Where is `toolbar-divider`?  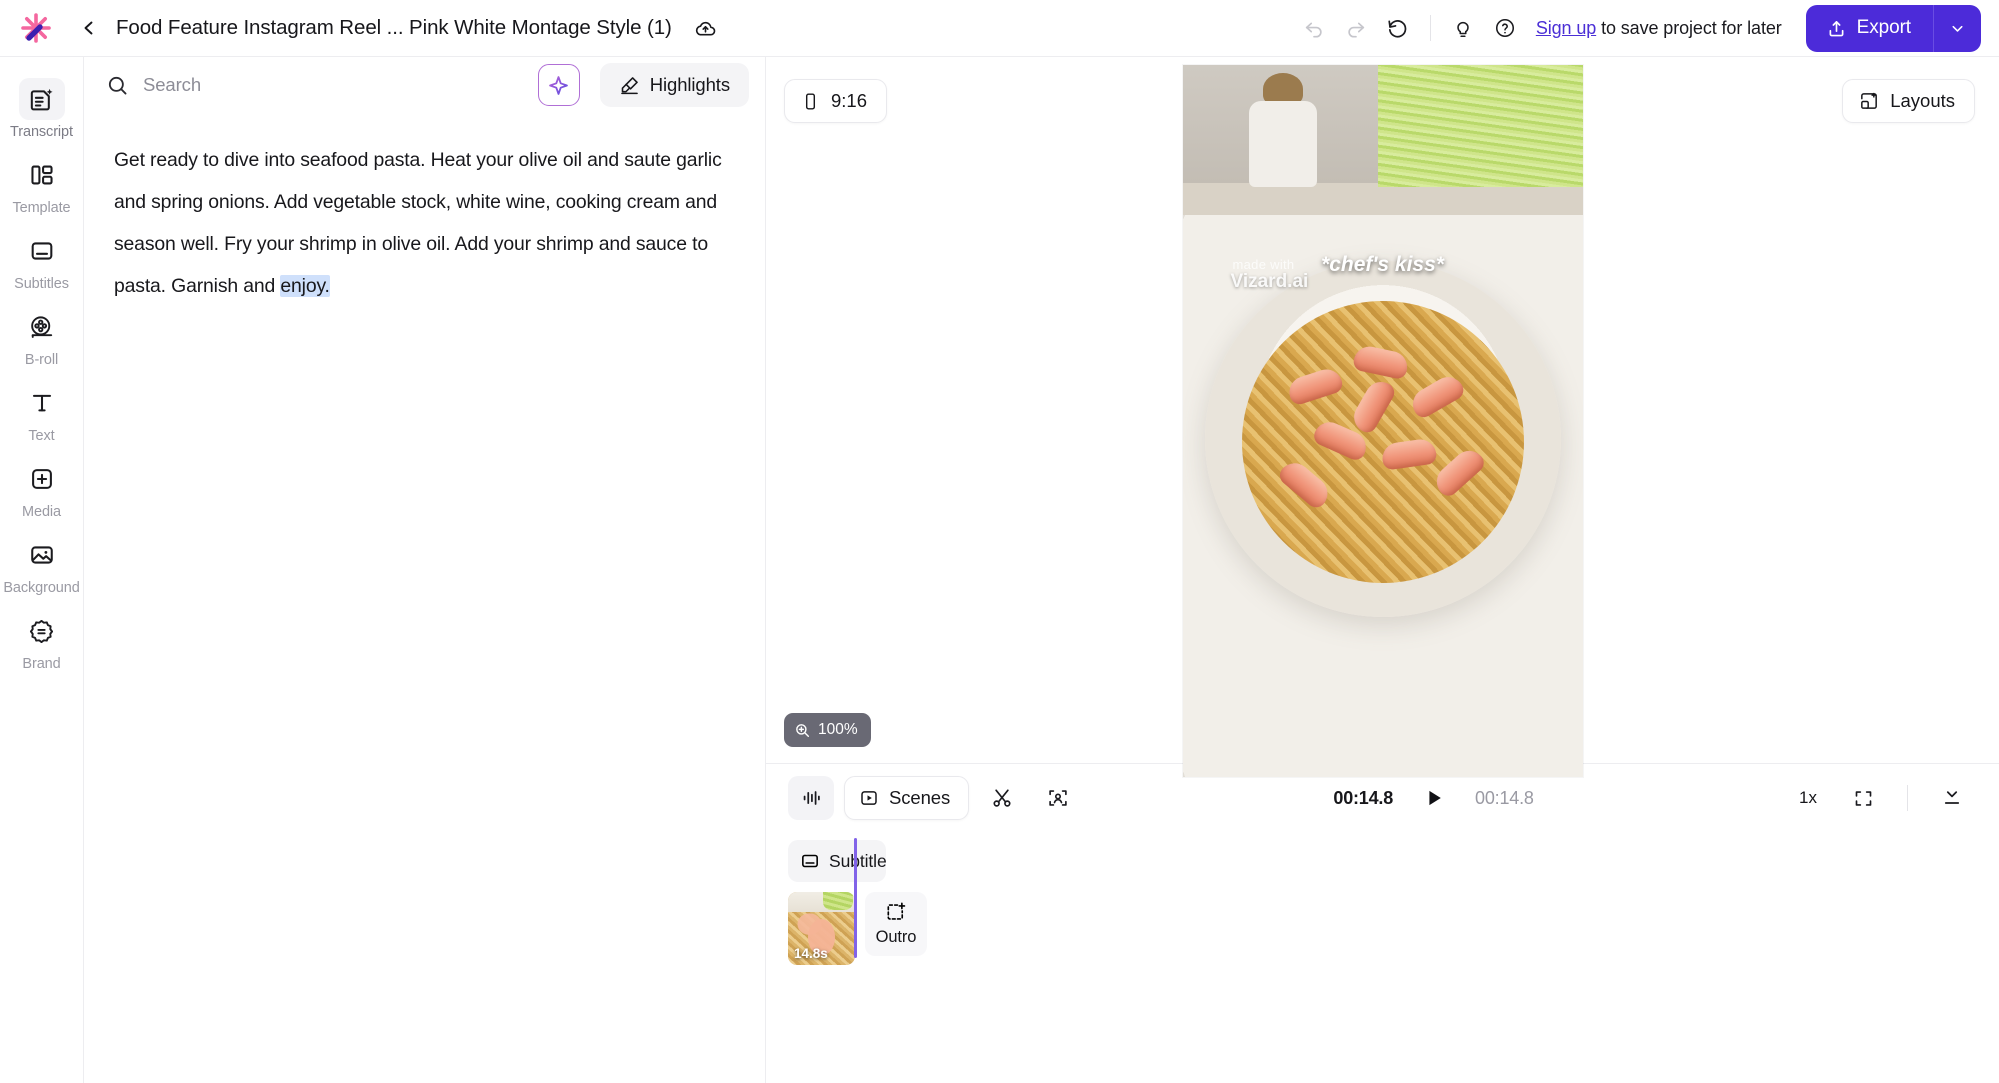
toolbar-divider is located at coordinates (1430, 28).